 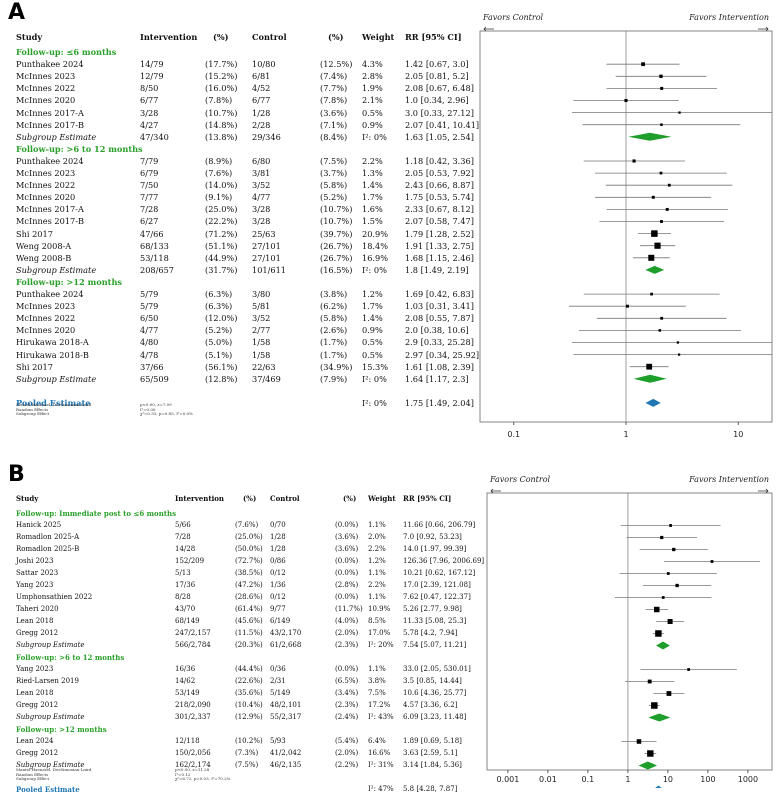 What do you see at coordinates (748, 779) in the screenshot?
I see `x-tick-label: 1000` at bounding box center [748, 779].